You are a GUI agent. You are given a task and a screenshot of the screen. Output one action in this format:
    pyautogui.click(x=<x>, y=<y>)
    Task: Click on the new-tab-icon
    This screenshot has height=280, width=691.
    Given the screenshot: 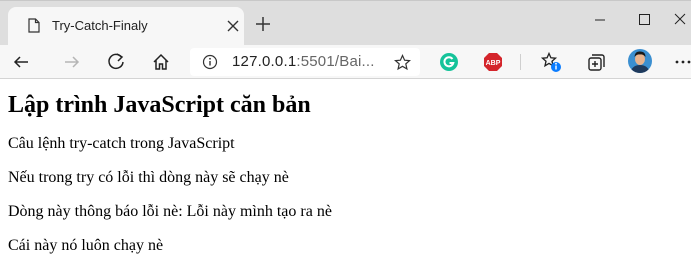 What is the action you would take?
    pyautogui.click(x=263, y=24)
    